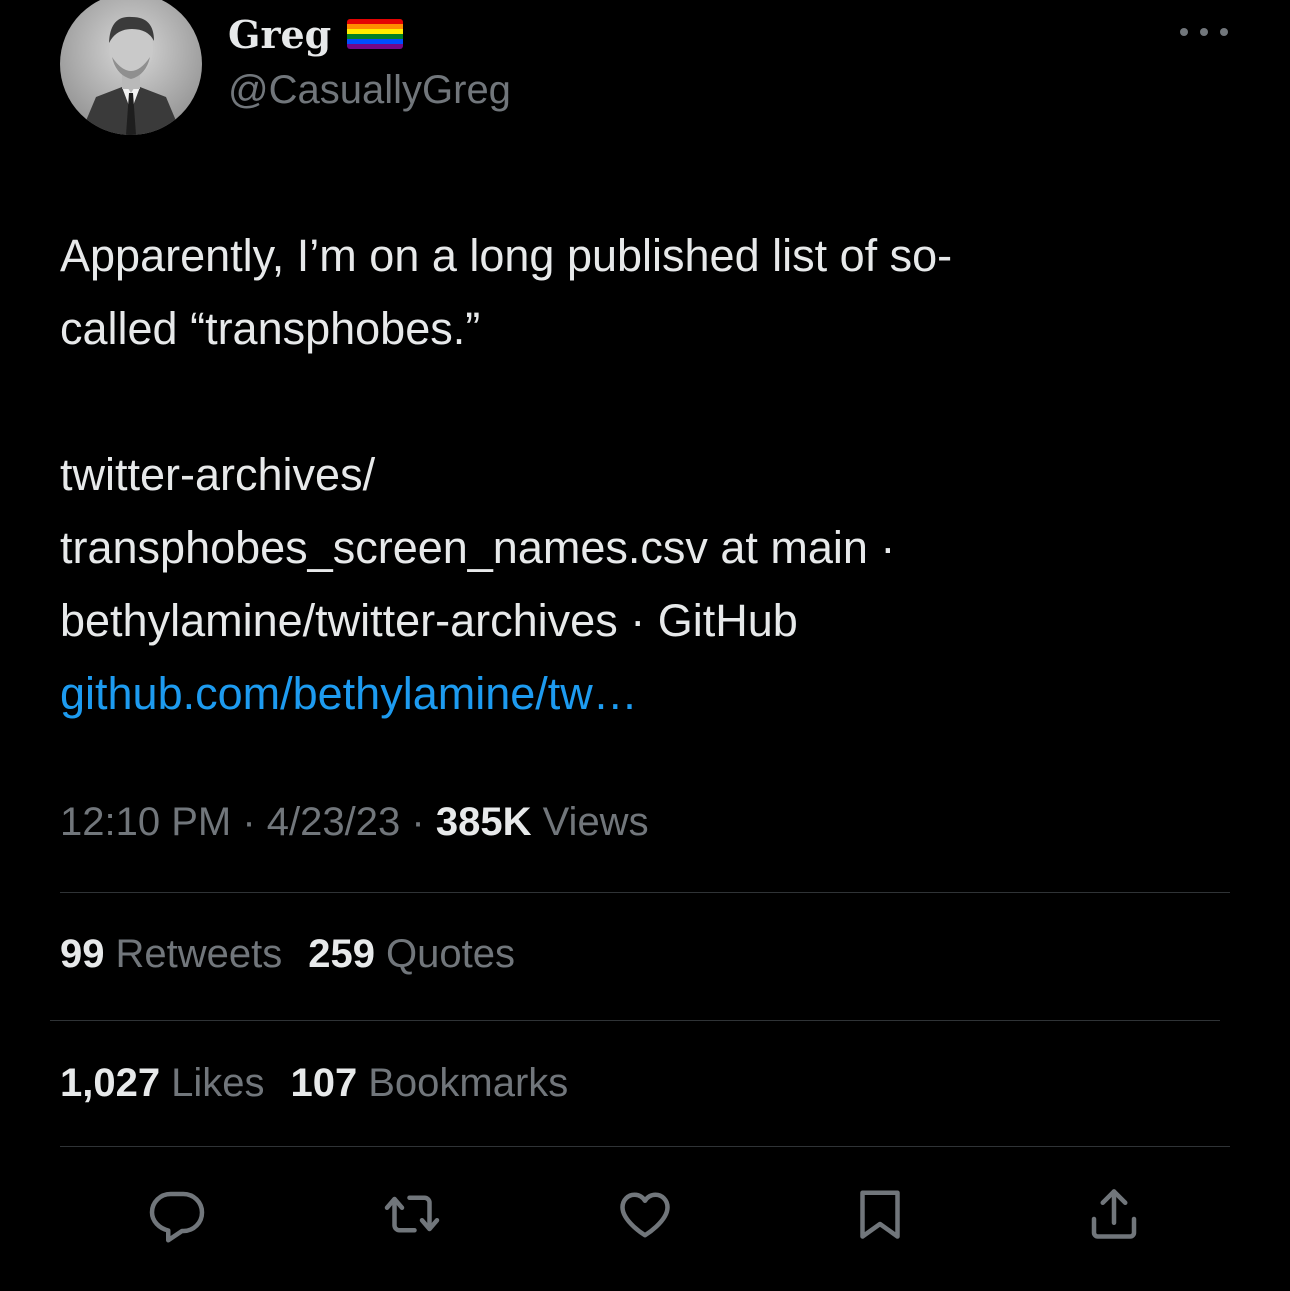 The width and height of the screenshot is (1290, 1291). I want to click on bookmarks-stat: 107 Bookmarks, so click(430, 1083).